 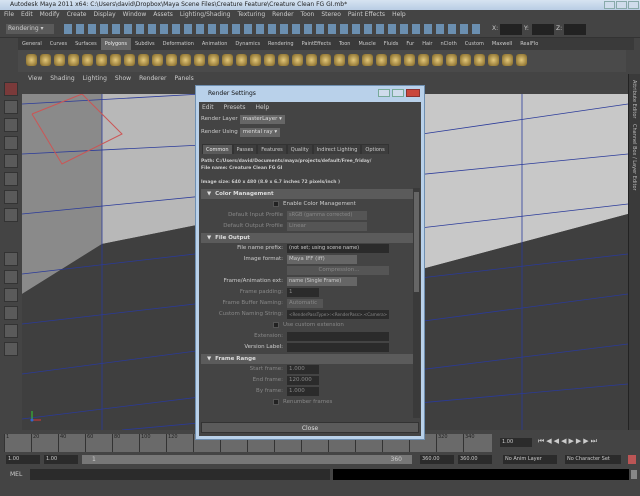 I want to click on script-editor-icon, so click(x=634, y=474).